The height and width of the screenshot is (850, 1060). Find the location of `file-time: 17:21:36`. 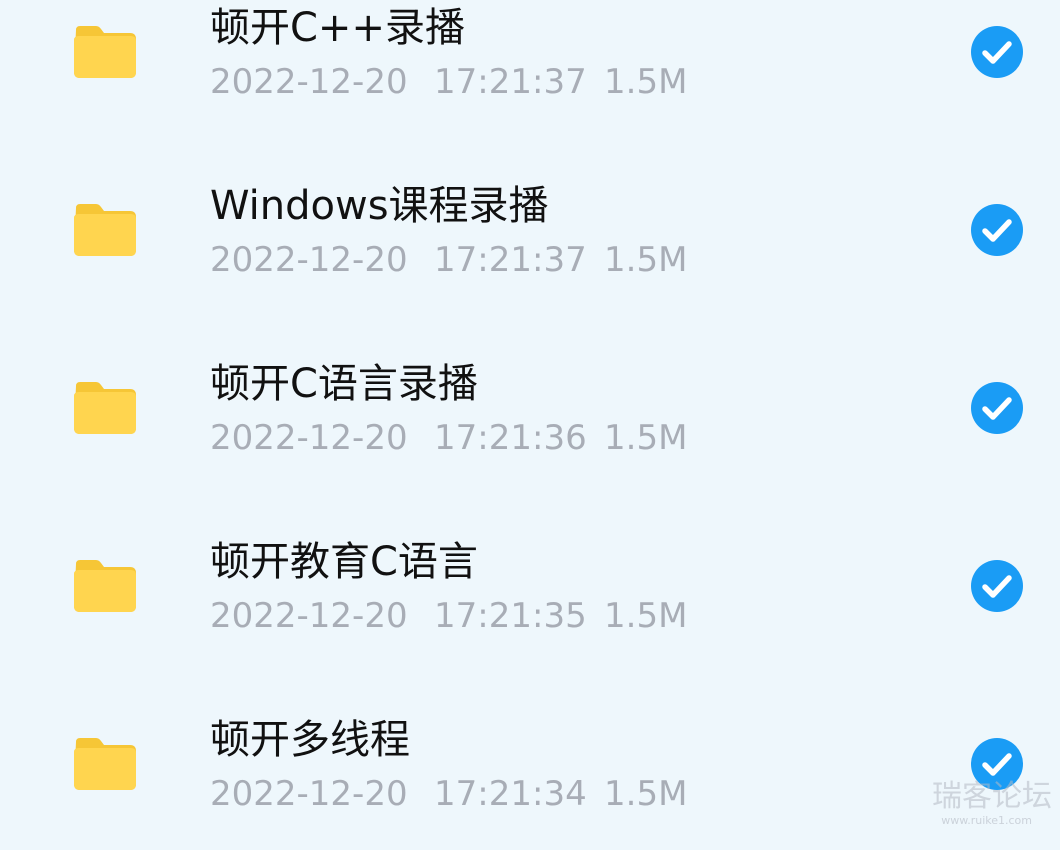

file-time: 17:21:36 is located at coordinates (510, 438).